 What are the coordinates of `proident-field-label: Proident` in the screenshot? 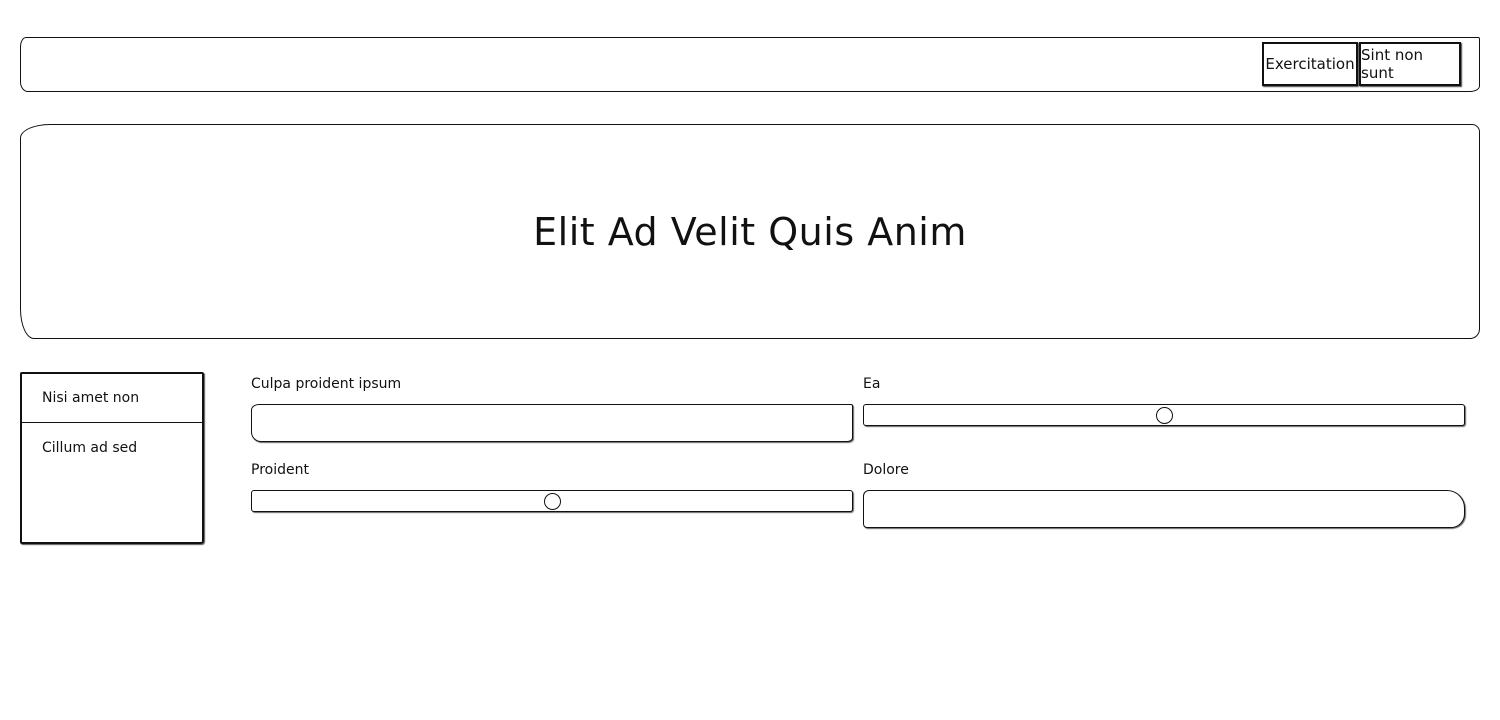 It's located at (280, 470).